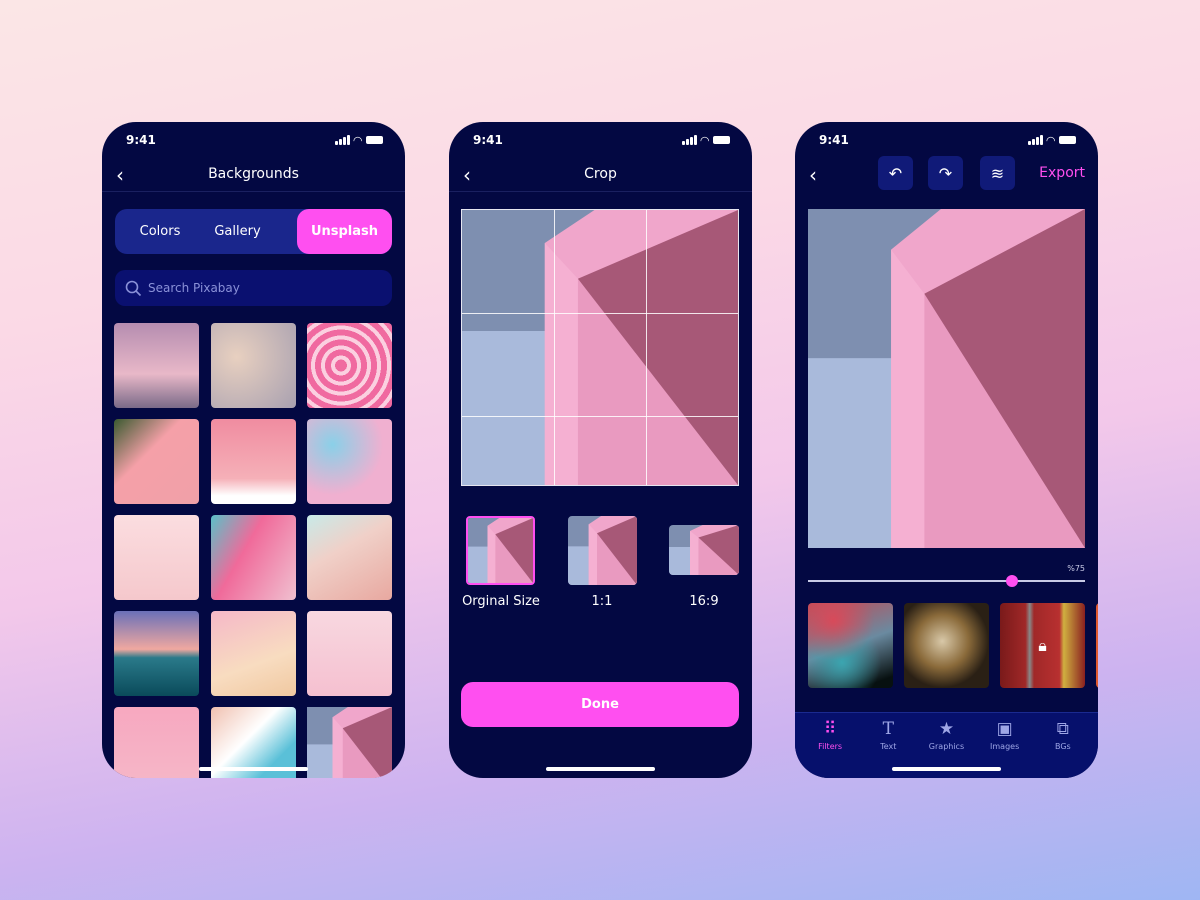 This screenshot has width=1200, height=900. What do you see at coordinates (501, 601) in the screenshot?
I see `ratio-original-label: Orginal Size` at bounding box center [501, 601].